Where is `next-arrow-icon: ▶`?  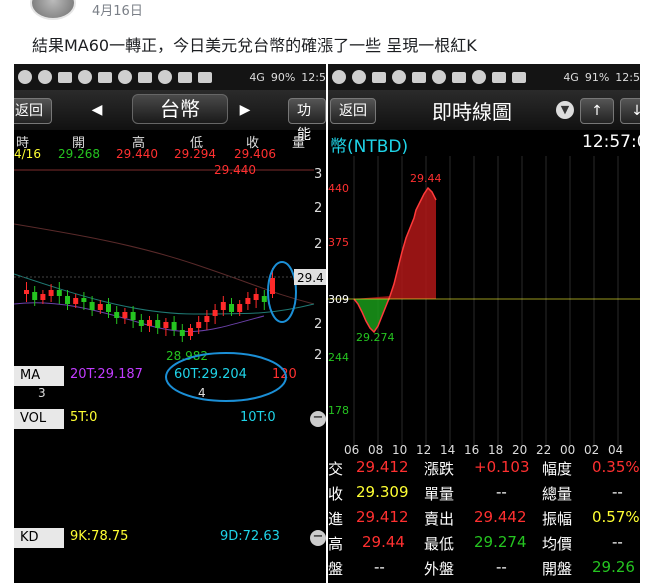
next-arrow-icon: ▶ is located at coordinates (245, 111).